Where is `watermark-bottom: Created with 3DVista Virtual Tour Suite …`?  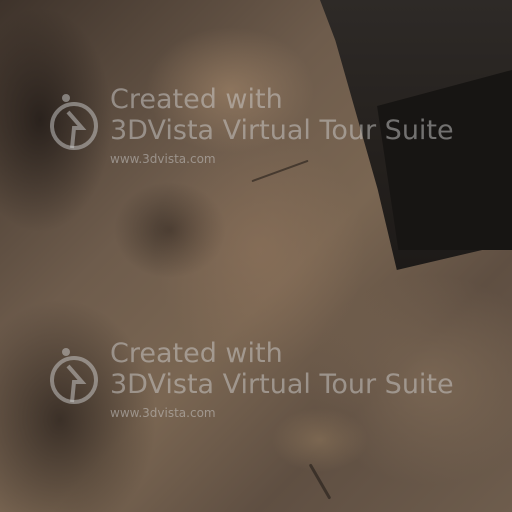
watermark-bottom: Created with 3DVista Virtual Tour Suite … is located at coordinates (278, 379).